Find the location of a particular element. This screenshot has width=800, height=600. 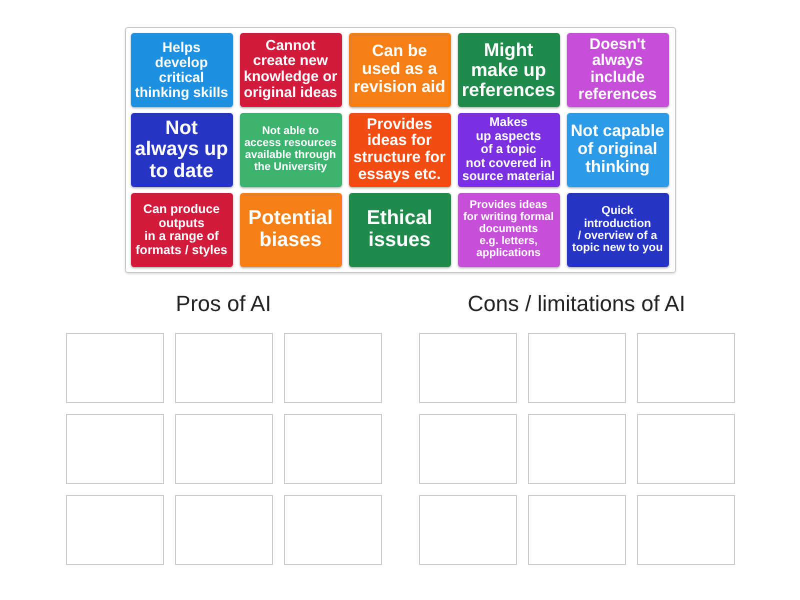

answer-tile: Quick introduction / overview of a topic new to you is located at coordinates (617, 230).